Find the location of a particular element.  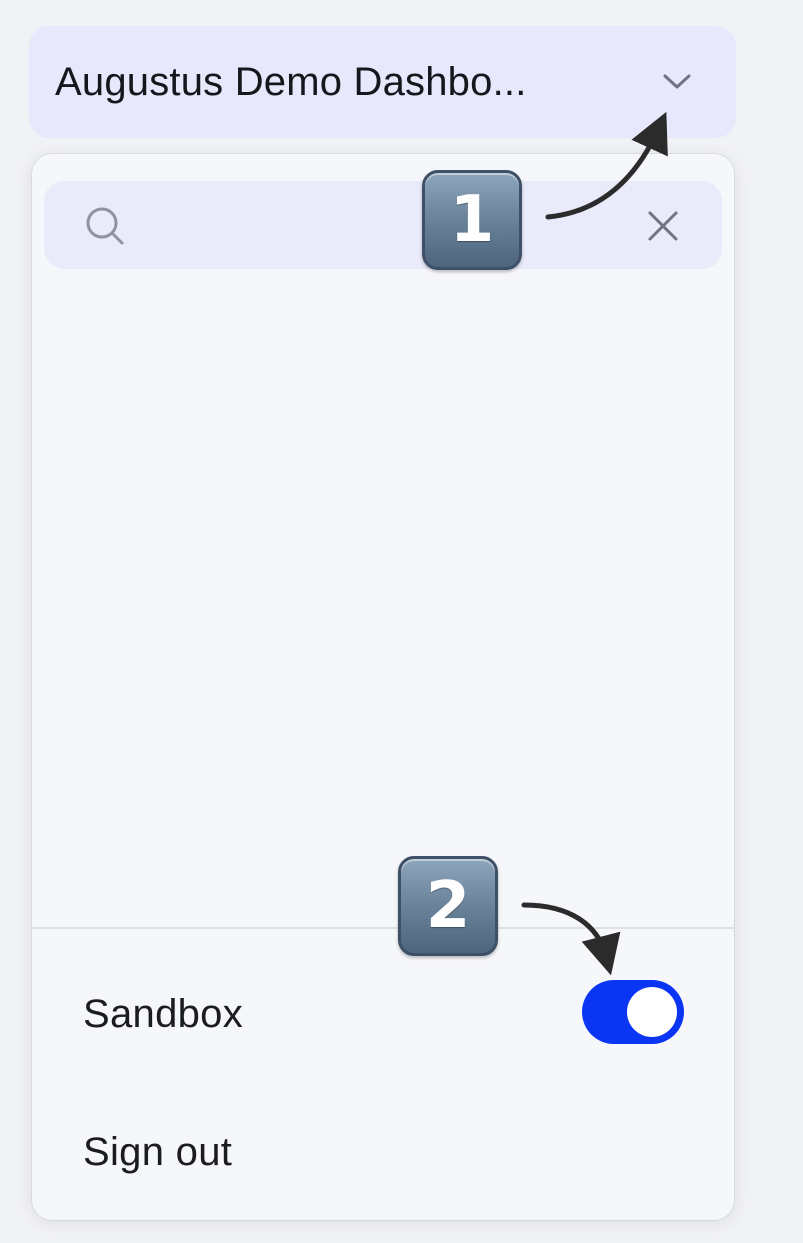

step-badge-2: 2 is located at coordinates (448, 906).